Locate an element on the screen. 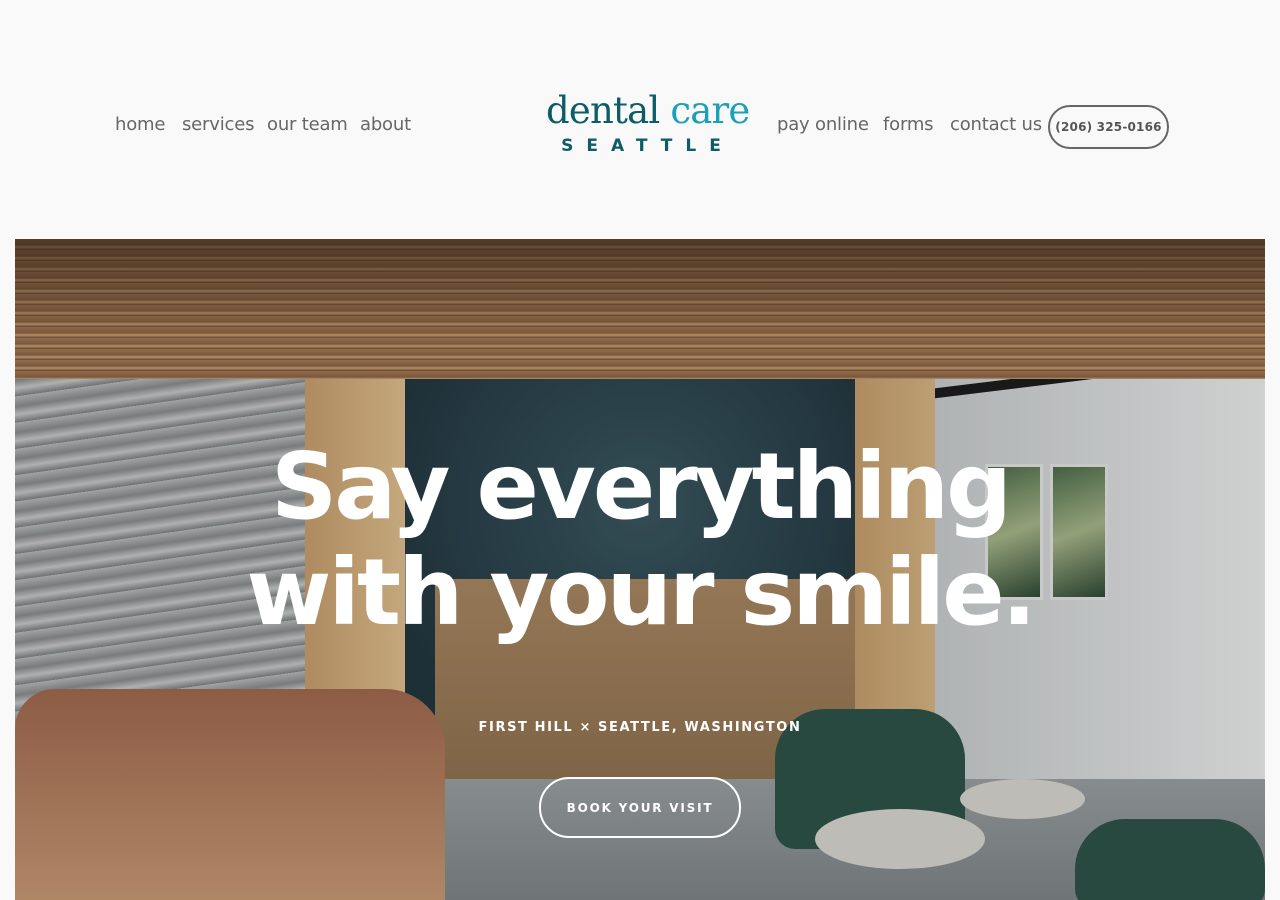  nav-contact-us: contact us is located at coordinates (996, 124).